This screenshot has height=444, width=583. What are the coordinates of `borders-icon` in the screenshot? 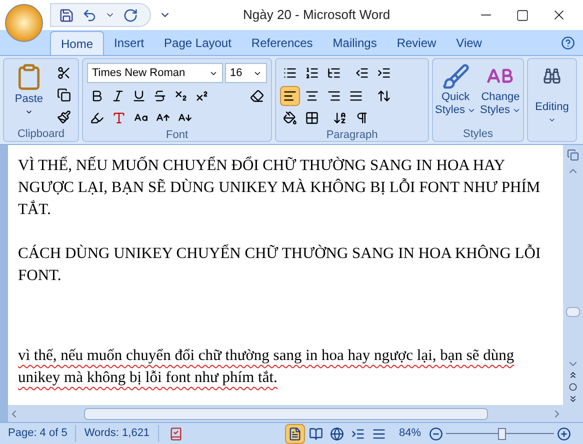 It's located at (312, 118).